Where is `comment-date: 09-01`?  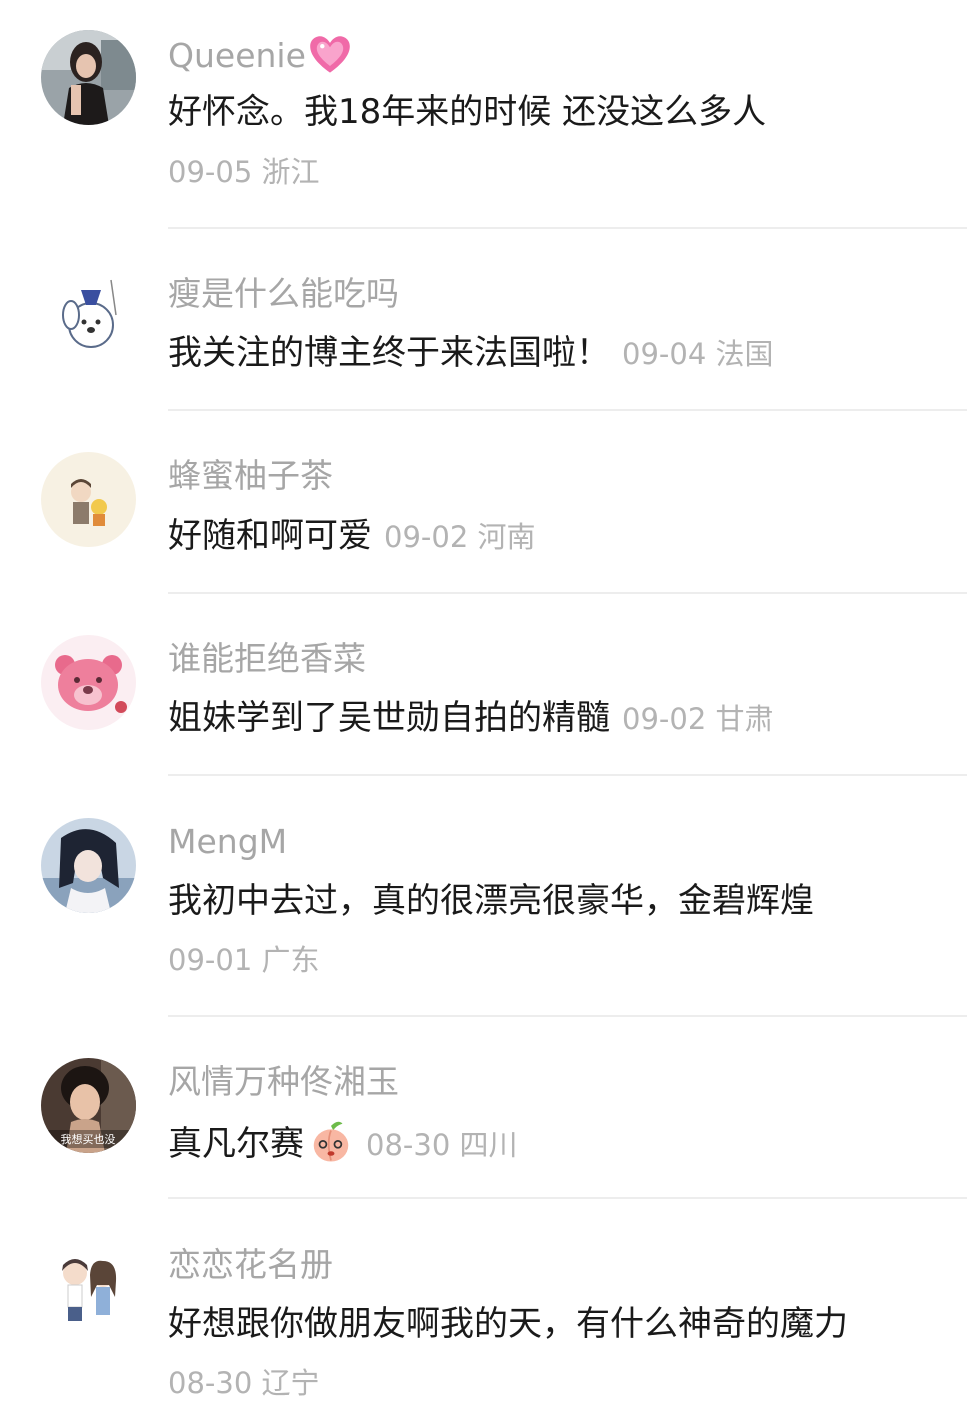 comment-date: 09-01 is located at coordinates (210, 960).